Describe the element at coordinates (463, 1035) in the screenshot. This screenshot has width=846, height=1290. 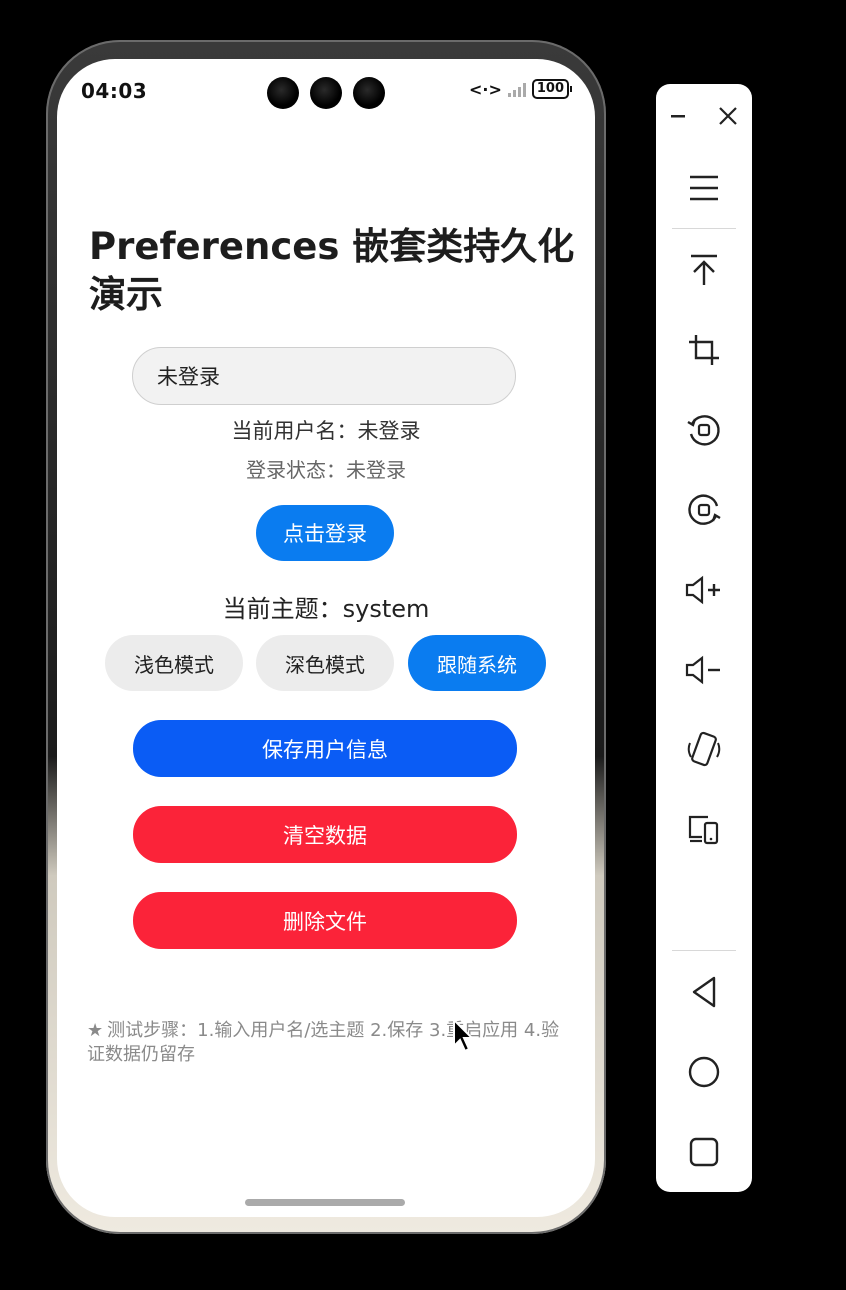
I see `mouse-cursor-icon` at that location.